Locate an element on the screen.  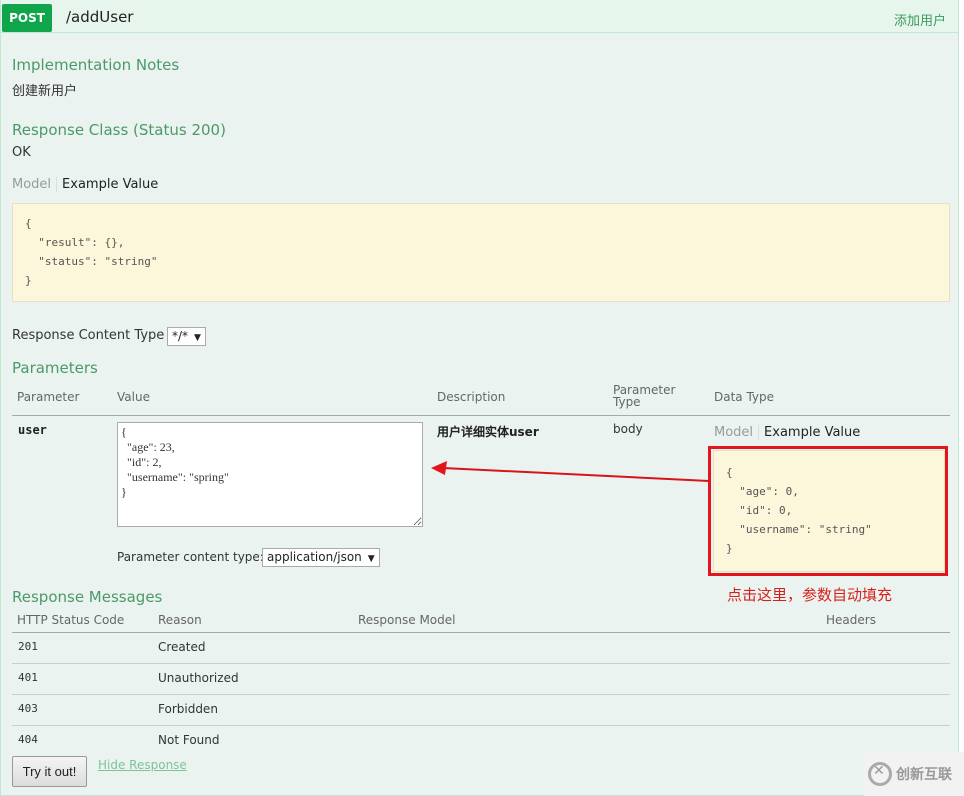
response-content-type-label: Response Content Type is located at coordinates (88, 335).